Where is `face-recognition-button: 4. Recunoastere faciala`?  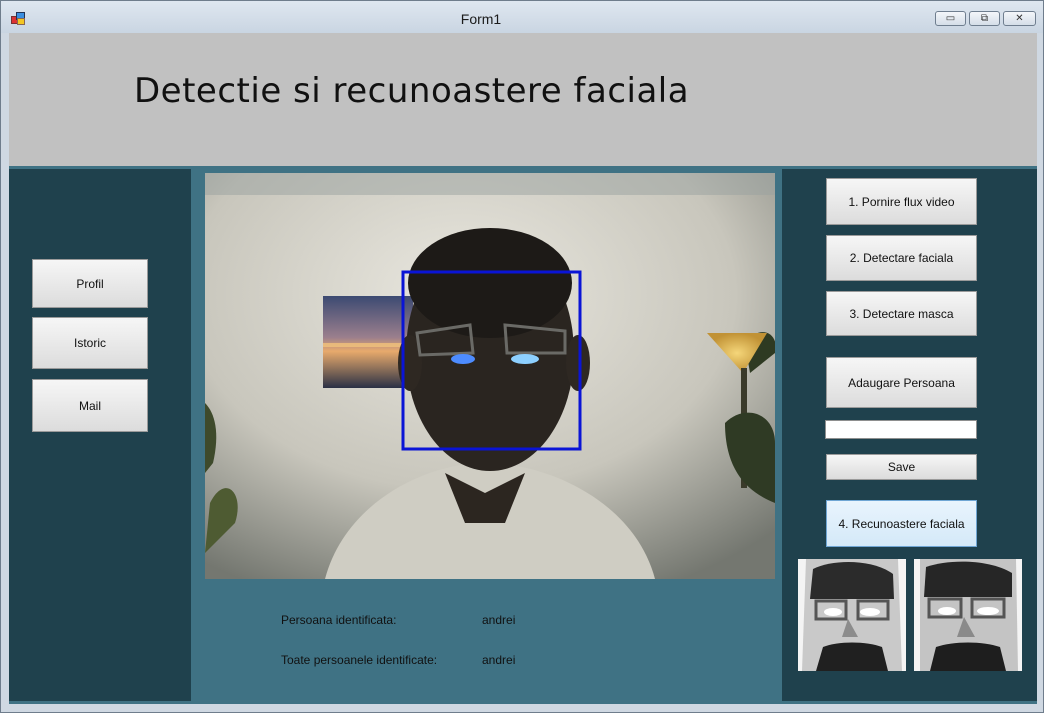
face-recognition-button: 4. Recunoastere faciala is located at coordinates (901, 523).